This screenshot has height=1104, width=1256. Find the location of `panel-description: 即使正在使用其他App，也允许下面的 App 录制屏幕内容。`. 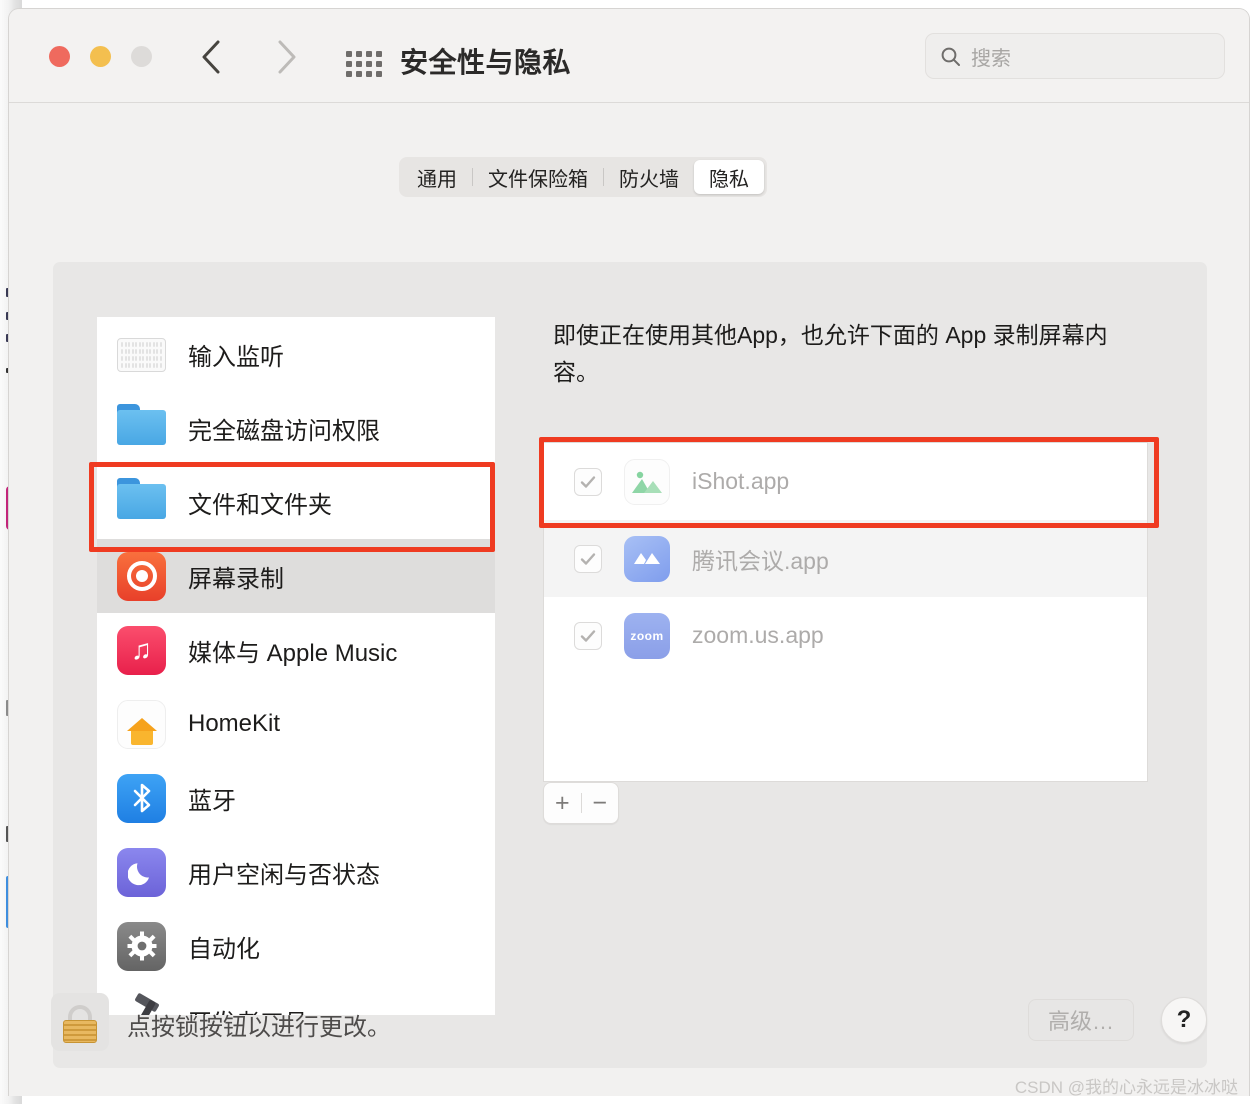

panel-description: 即使正在使用其他App，也允许下面的 App 录制屏幕内容。 is located at coordinates (830, 353).